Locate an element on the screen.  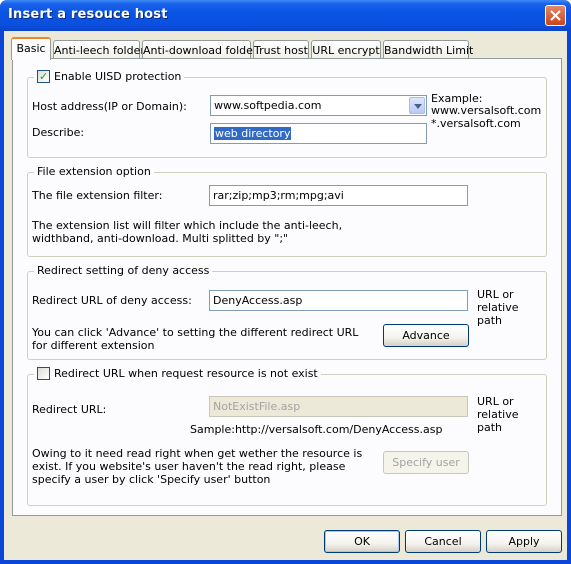
deny-url-hint: URL or relative path is located at coordinates (498, 307).